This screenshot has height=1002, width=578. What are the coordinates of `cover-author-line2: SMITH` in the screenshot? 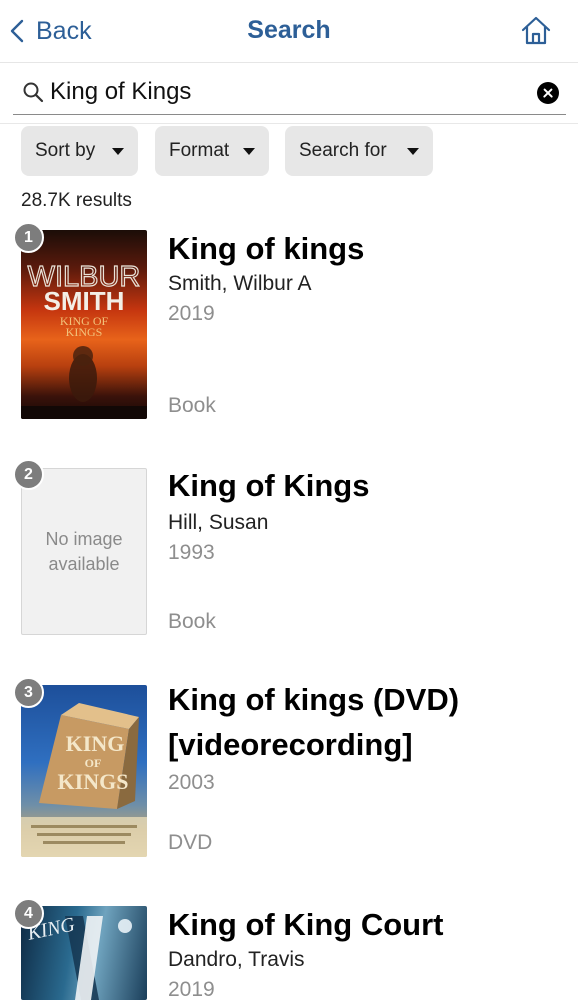 It's located at (84, 301).